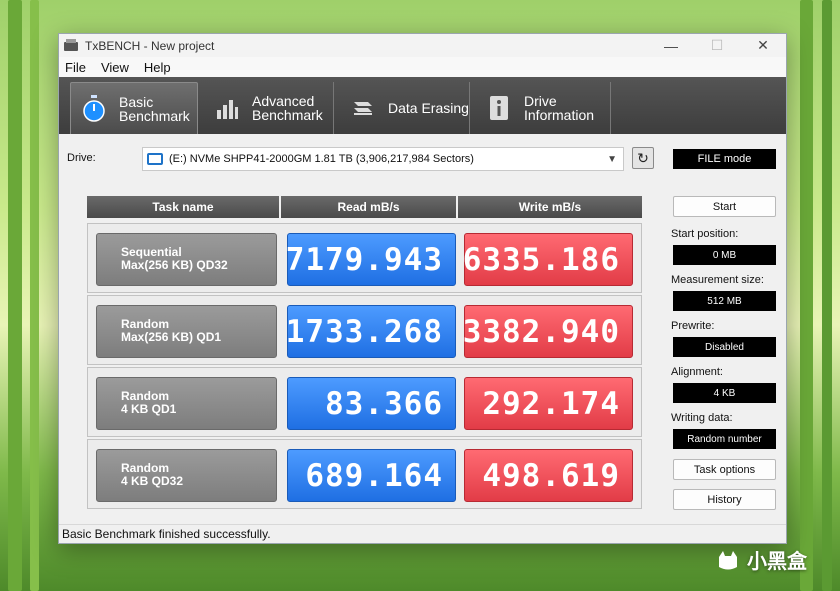 This screenshot has height=591, width=840. Describe the element at coordinates (693, 326) in the screenshot. I see `prewrite-label: Prewrite:` at that location.